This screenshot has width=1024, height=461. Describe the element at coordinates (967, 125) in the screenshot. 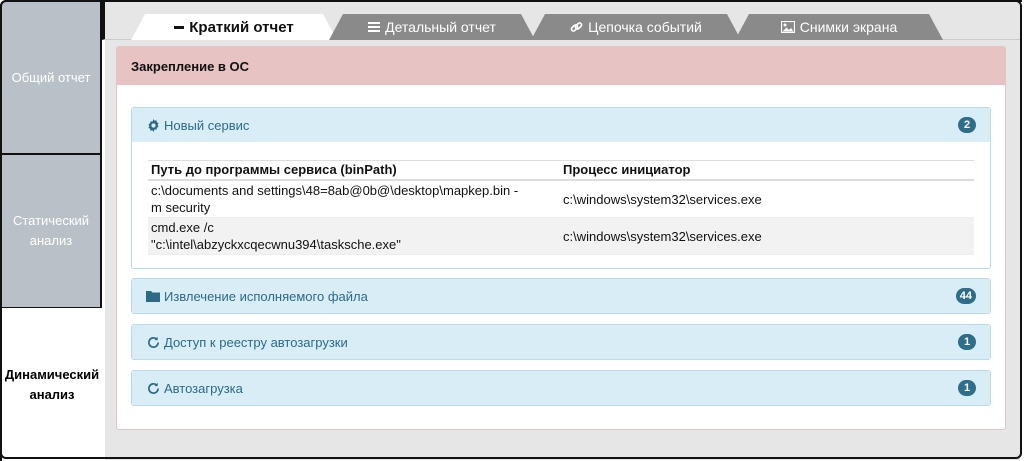

I see `count-badge: 2` at that location.